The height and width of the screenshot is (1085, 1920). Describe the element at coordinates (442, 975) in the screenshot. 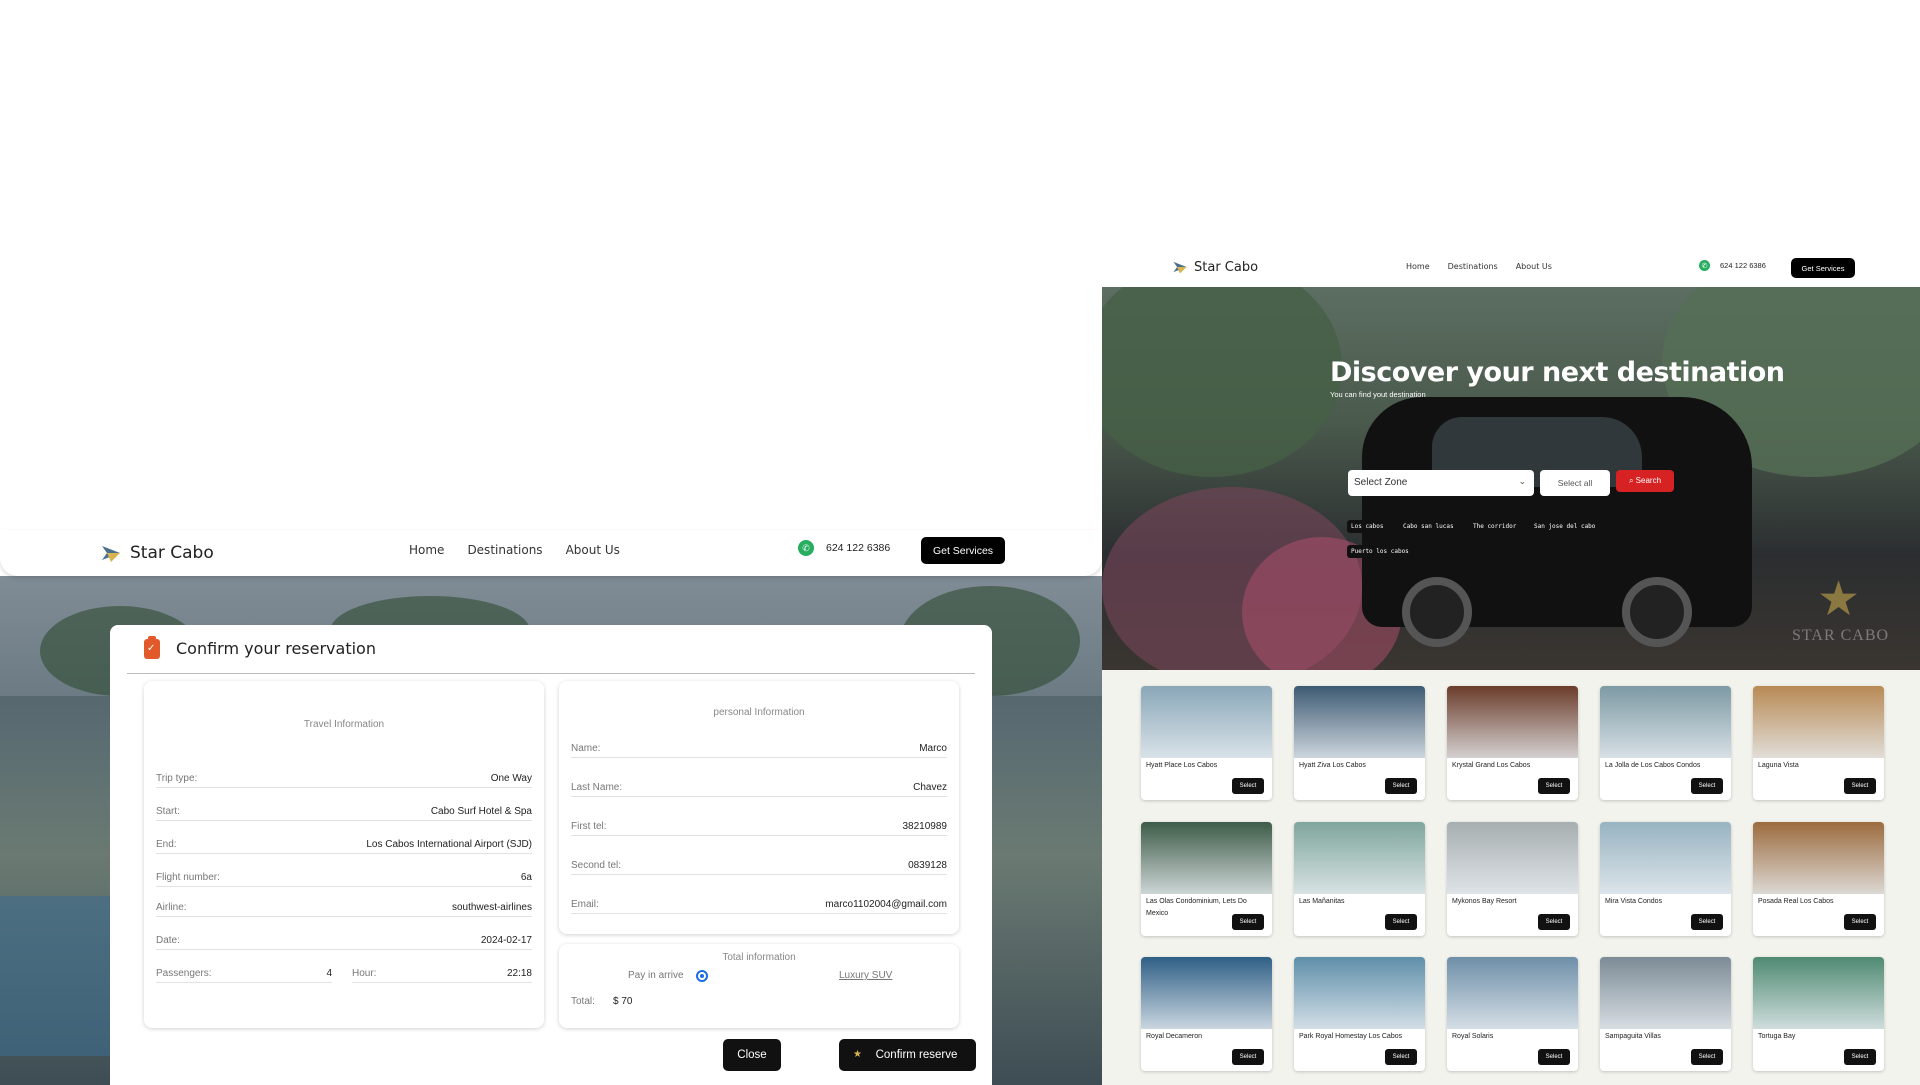

I see `hour-row: Hour: 22:18` at that location.